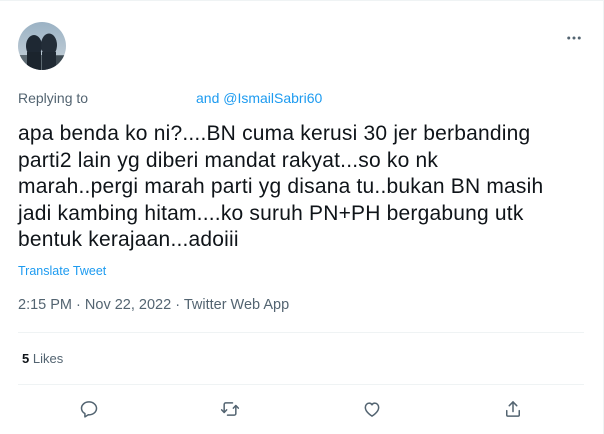 Image resolution: width=604 pixels, height=434 pixels. I want to click on like-icon, so click(372, 409).